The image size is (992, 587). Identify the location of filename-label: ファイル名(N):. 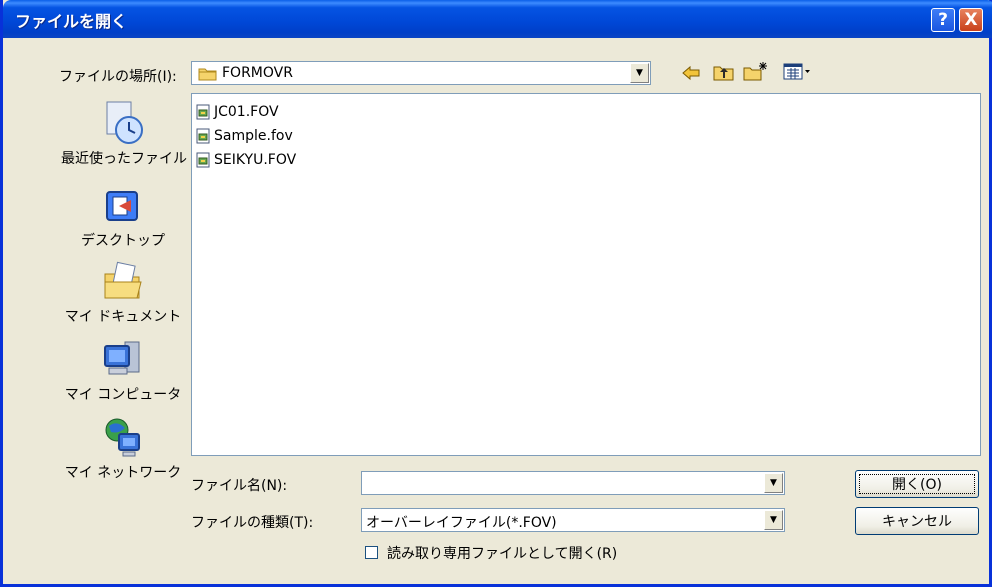
(239, 486).